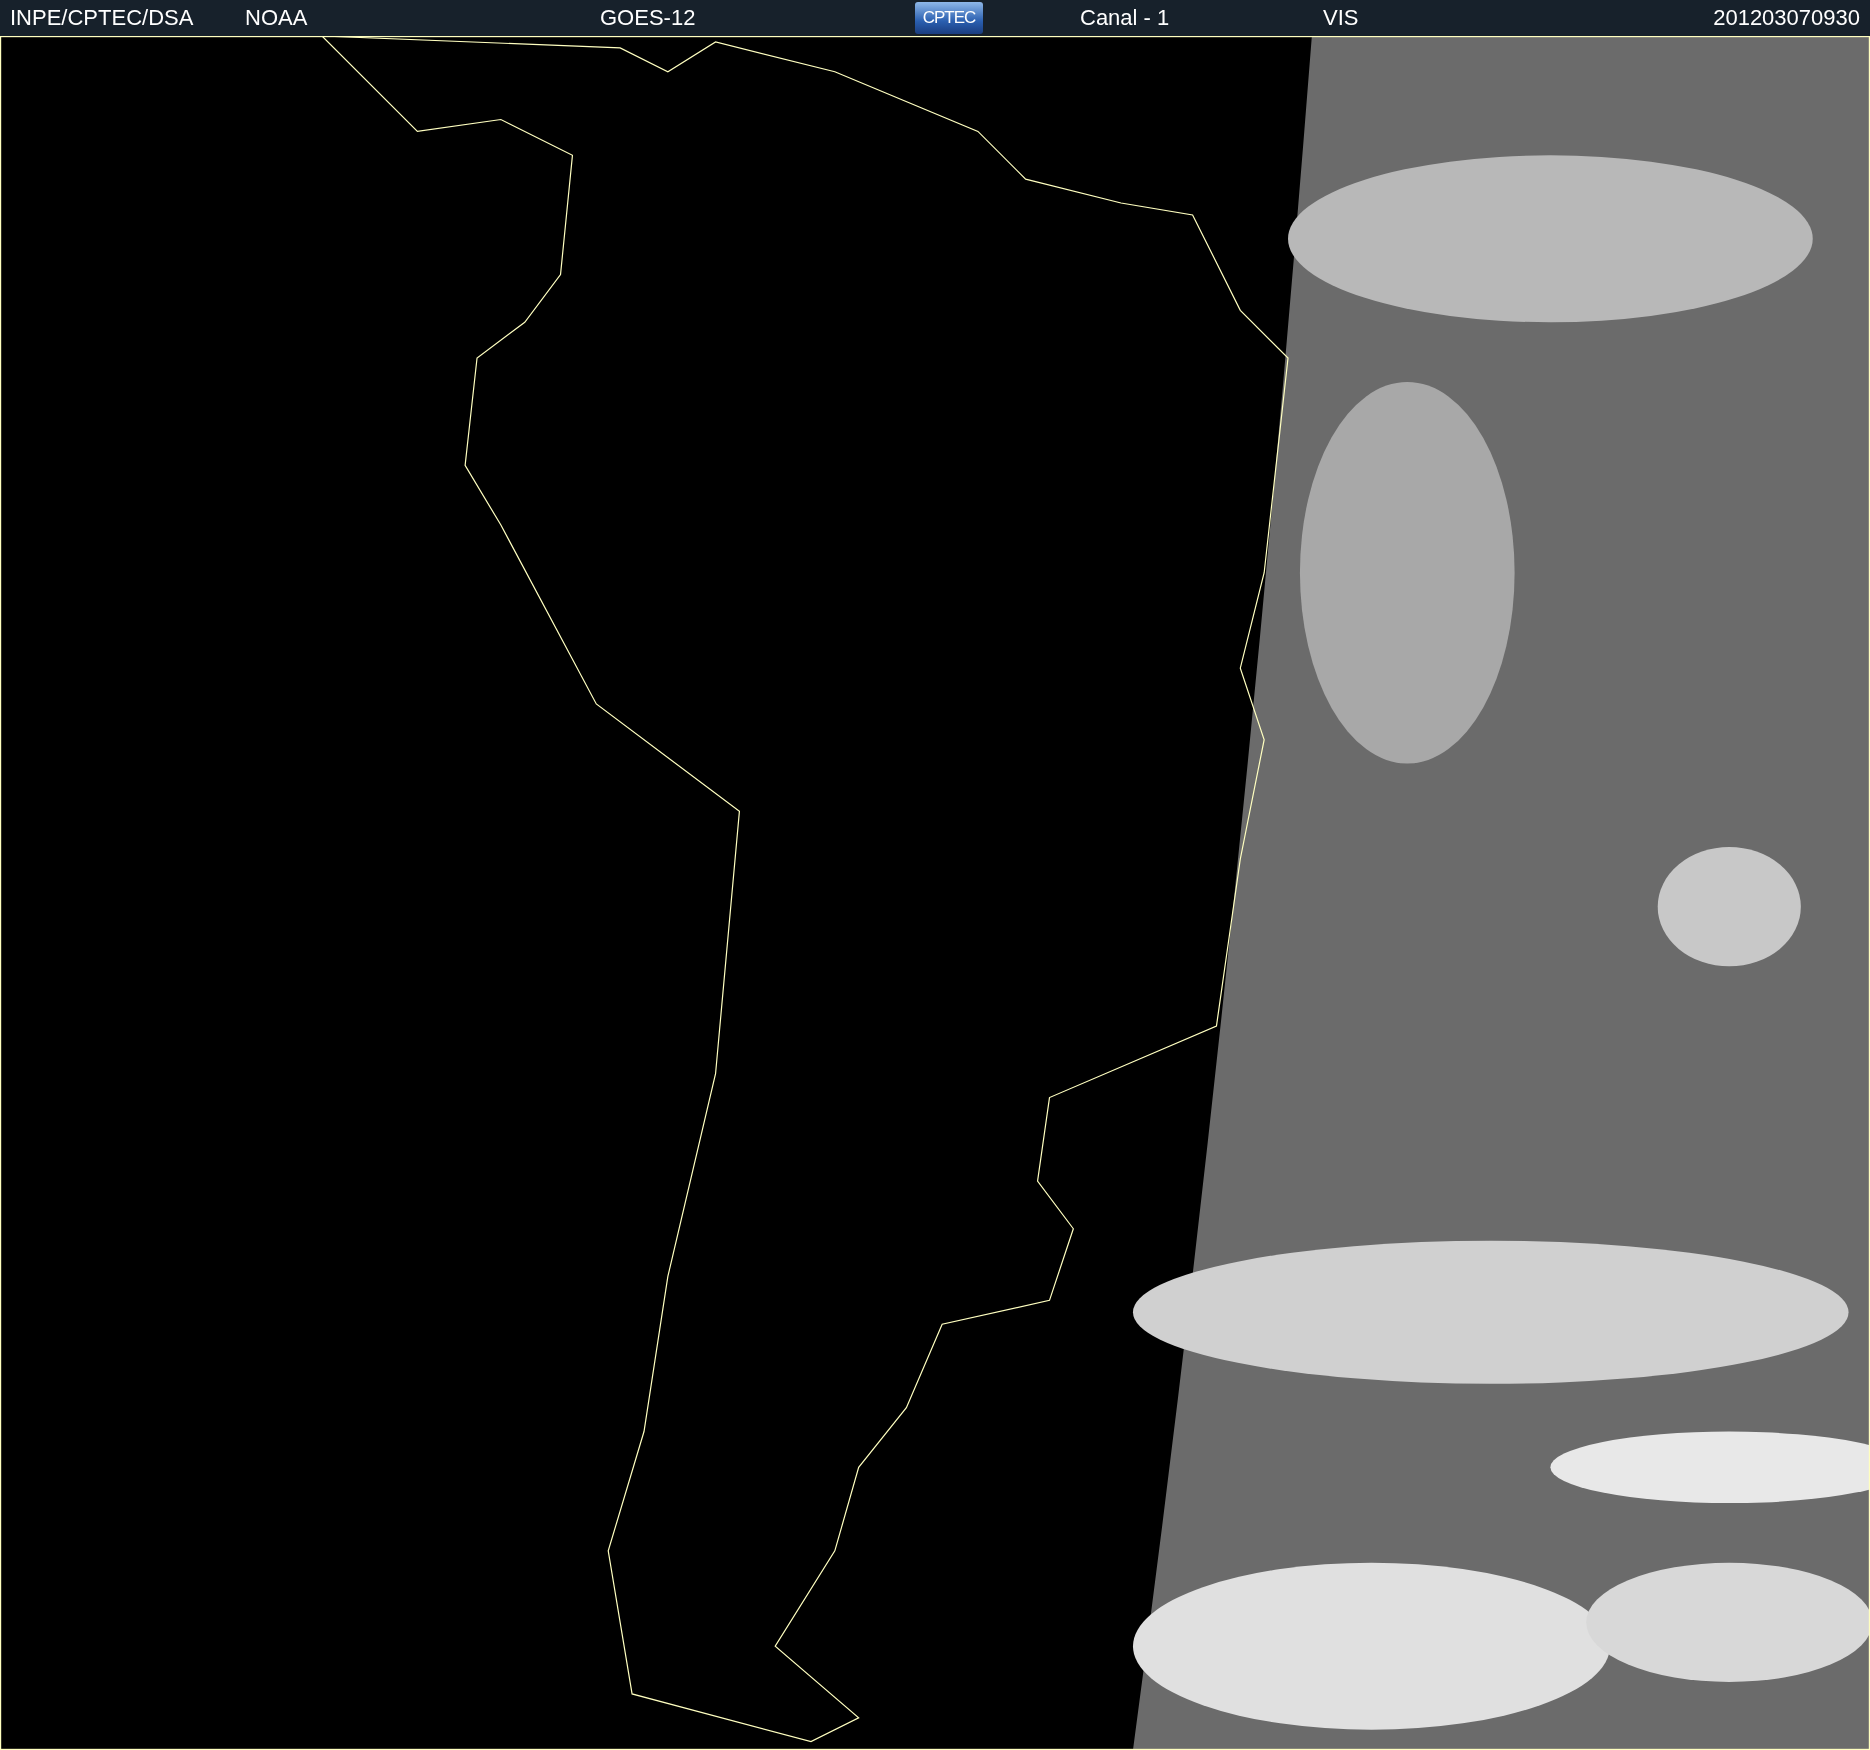 The height and width of the screenshot is (1750, 1870). What do you see at coordinates (102, 18) in the screenshot?
I see `header-label: INPE/CPTEC/DSA` at bounding box center [102, 18].